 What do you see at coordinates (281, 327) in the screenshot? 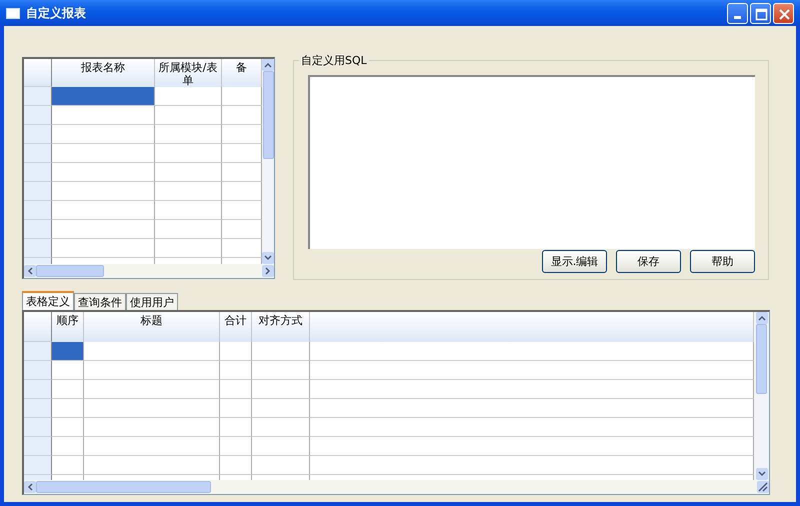
I see `column-header: 对齐方式` at bounding box center [281, 327].